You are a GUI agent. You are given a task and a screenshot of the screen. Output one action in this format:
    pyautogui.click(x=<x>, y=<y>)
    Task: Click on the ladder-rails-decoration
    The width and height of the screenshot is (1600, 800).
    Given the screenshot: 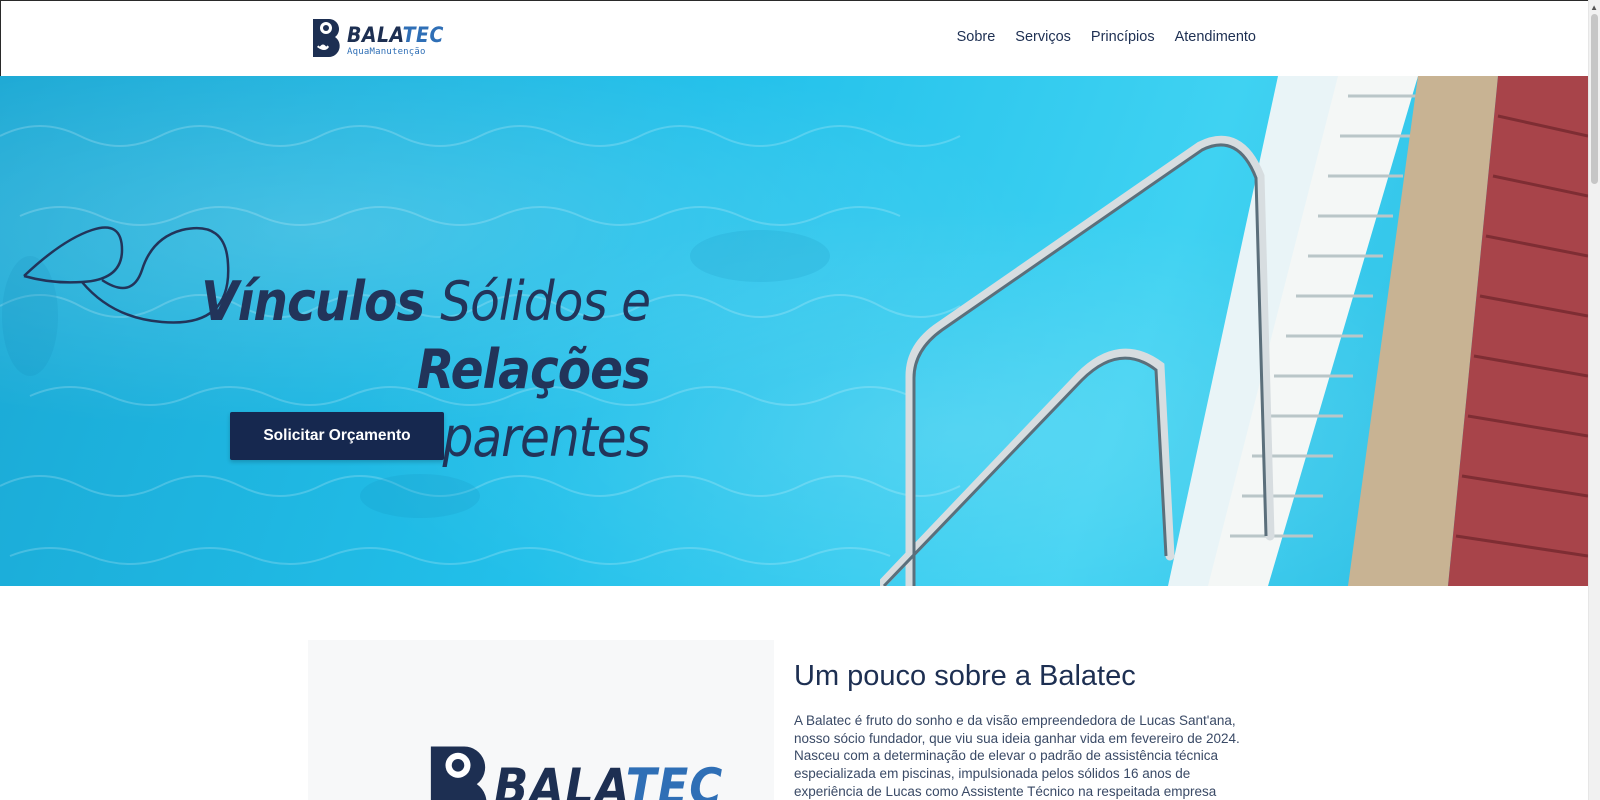 What is the action you would take?
    pyautogui.click(x=1077, y=360)
    